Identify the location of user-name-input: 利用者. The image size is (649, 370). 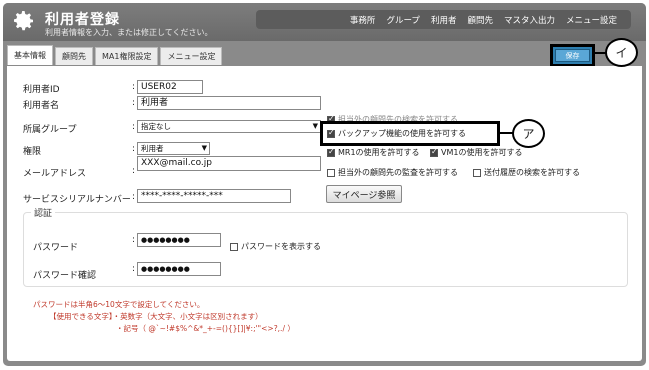
(229, 103).